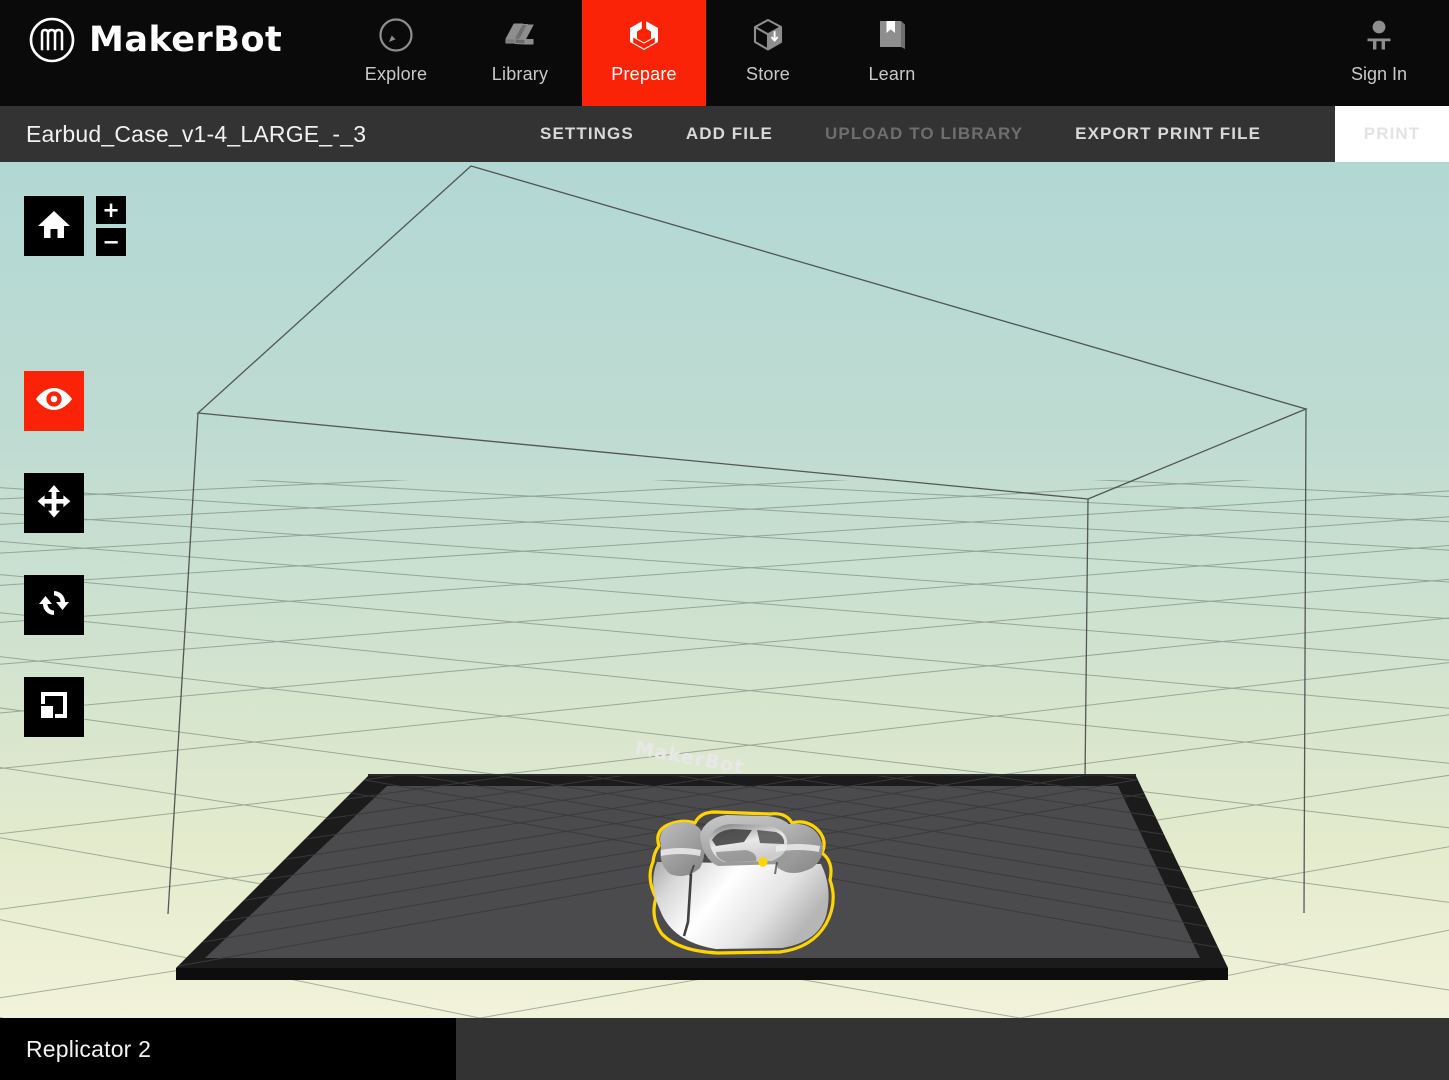  I want to click on move-arrows-icon, so click(54, 503).